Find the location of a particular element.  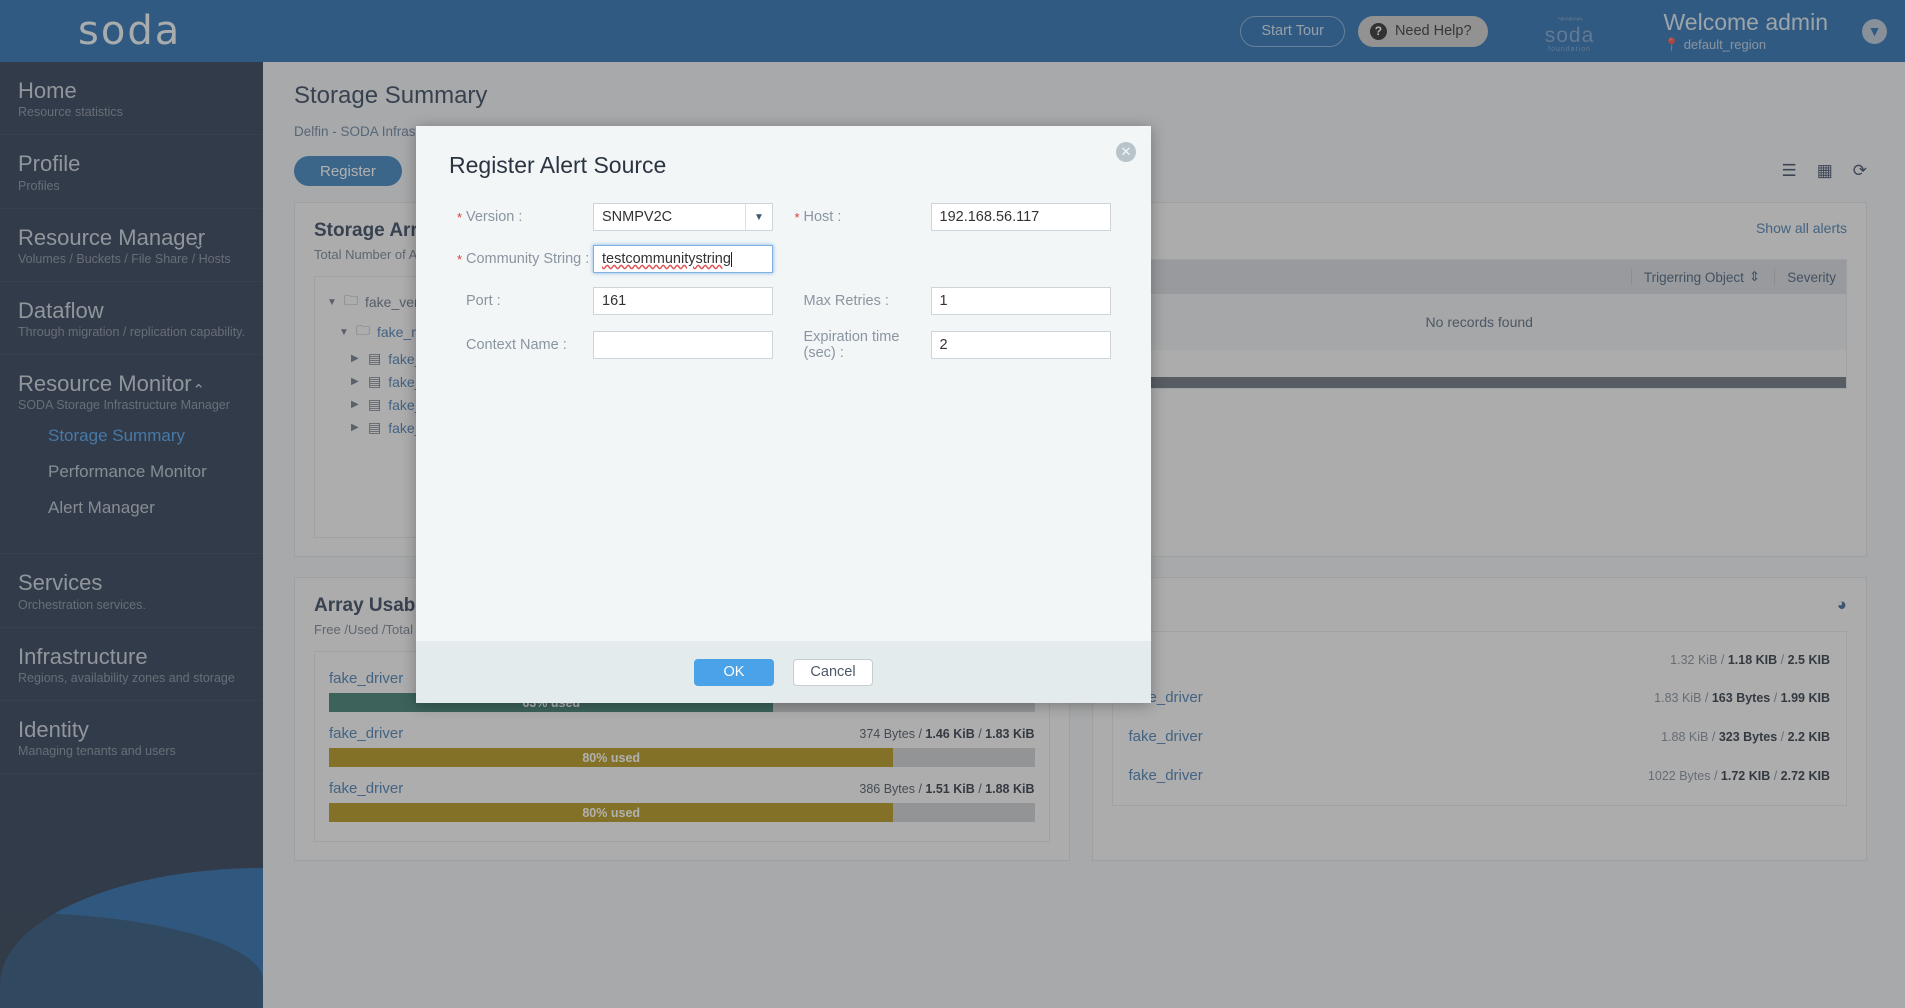

host-input is located at coordinates (1020, 217).